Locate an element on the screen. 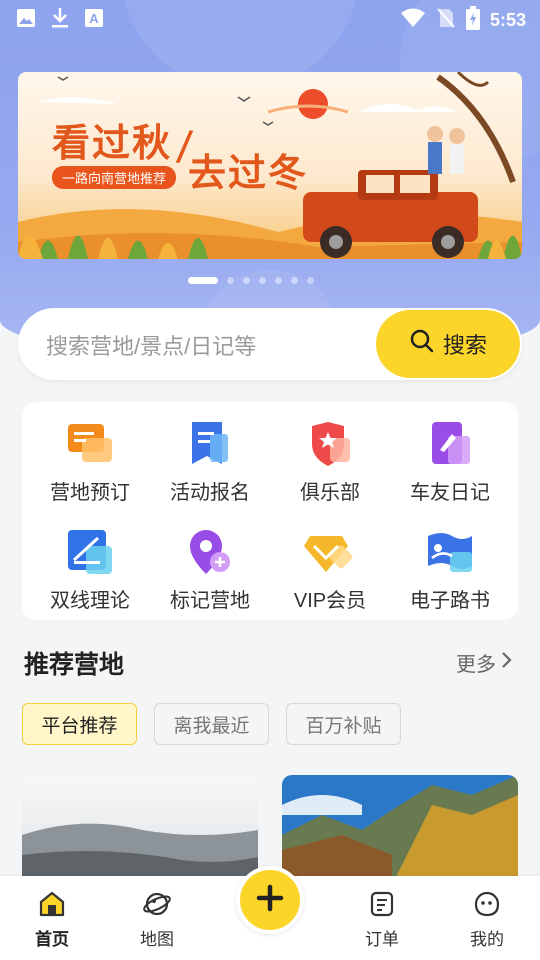  feature-club: 俱乐部 is located at coordinates (330, 462).